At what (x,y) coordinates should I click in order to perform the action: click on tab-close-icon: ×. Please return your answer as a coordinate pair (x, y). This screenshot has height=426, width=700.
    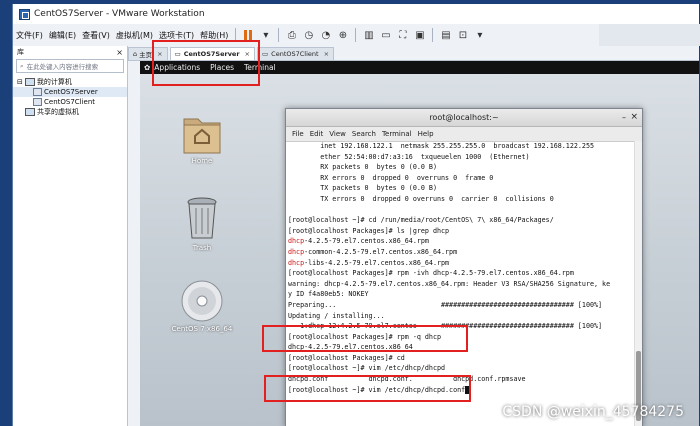
    Looking at the image, I should click on (326, 54).